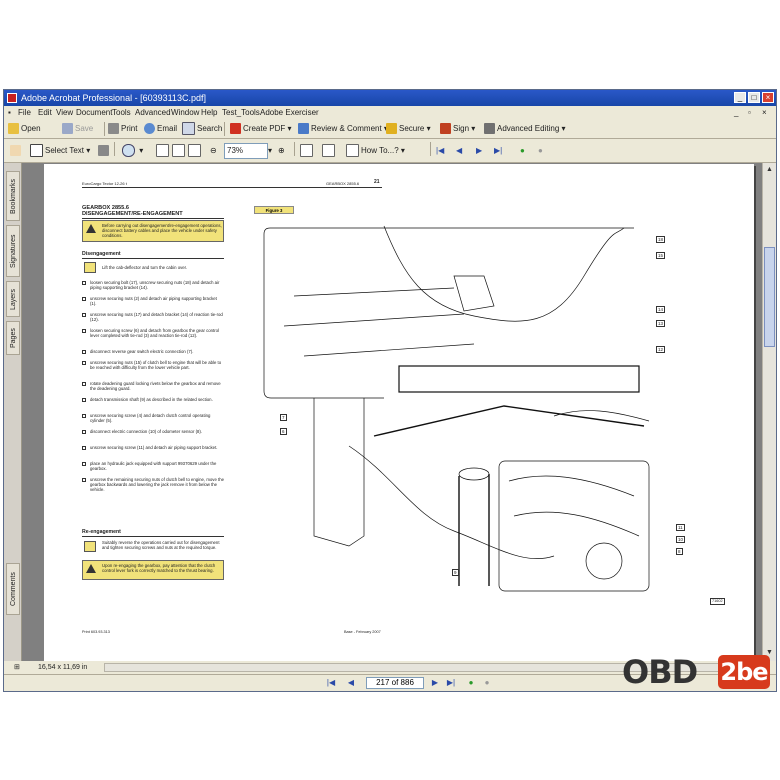  Describe the element at coordinates (307, 151) in the screenshot. I see `rotate-view-button` at that location.